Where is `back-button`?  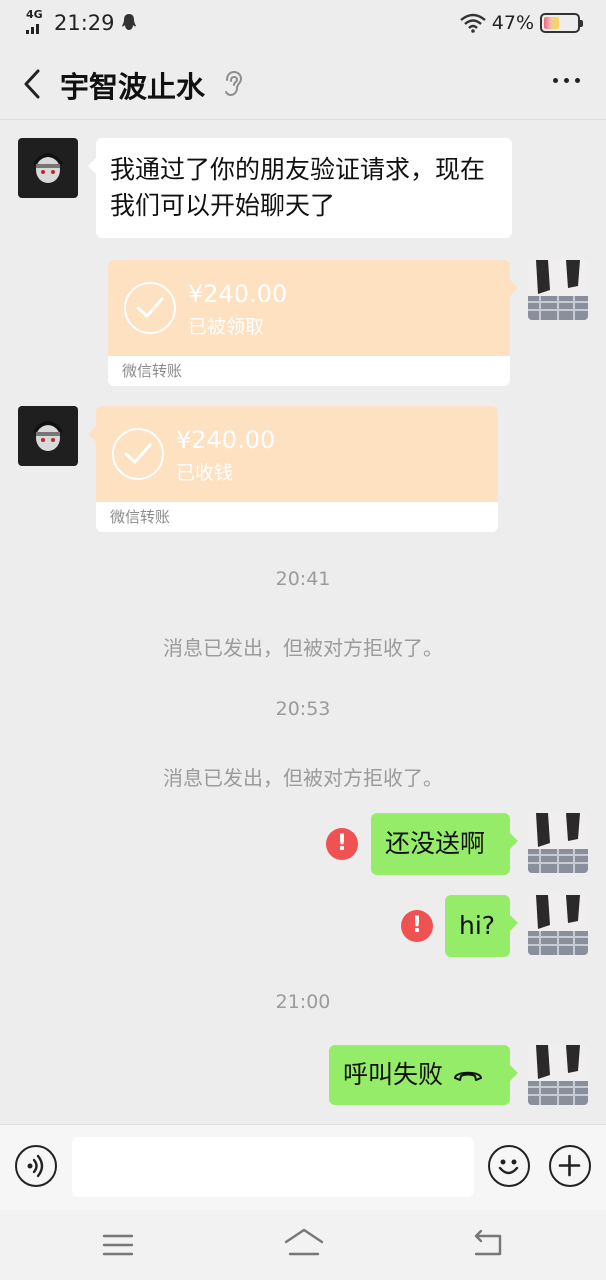
back-button is located at coordinates (32, 84).